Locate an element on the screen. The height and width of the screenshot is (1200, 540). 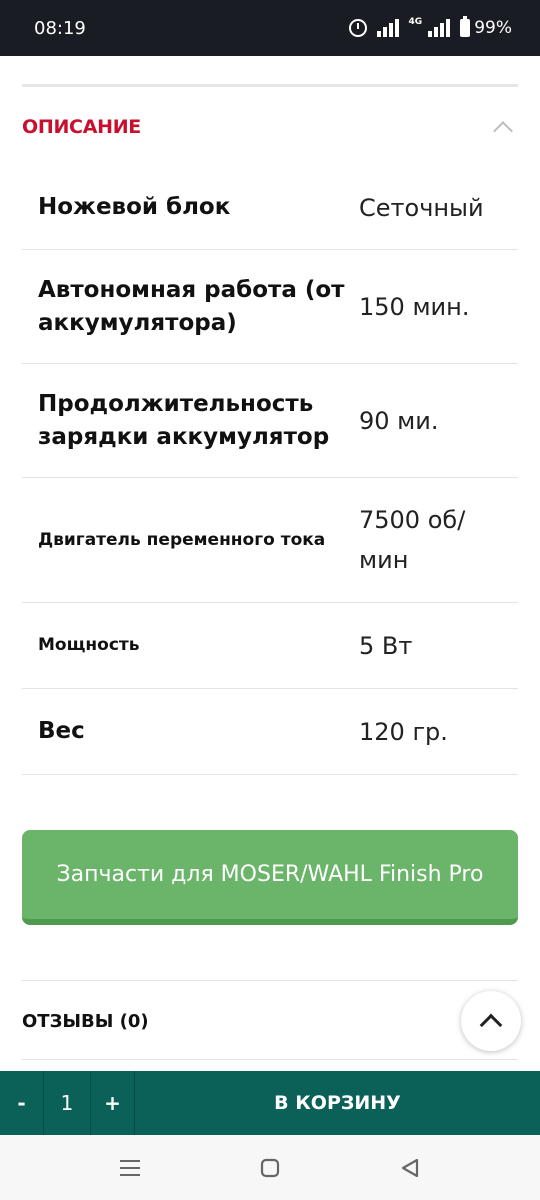
battery-level: 99% is located at coordinates (493, 28).